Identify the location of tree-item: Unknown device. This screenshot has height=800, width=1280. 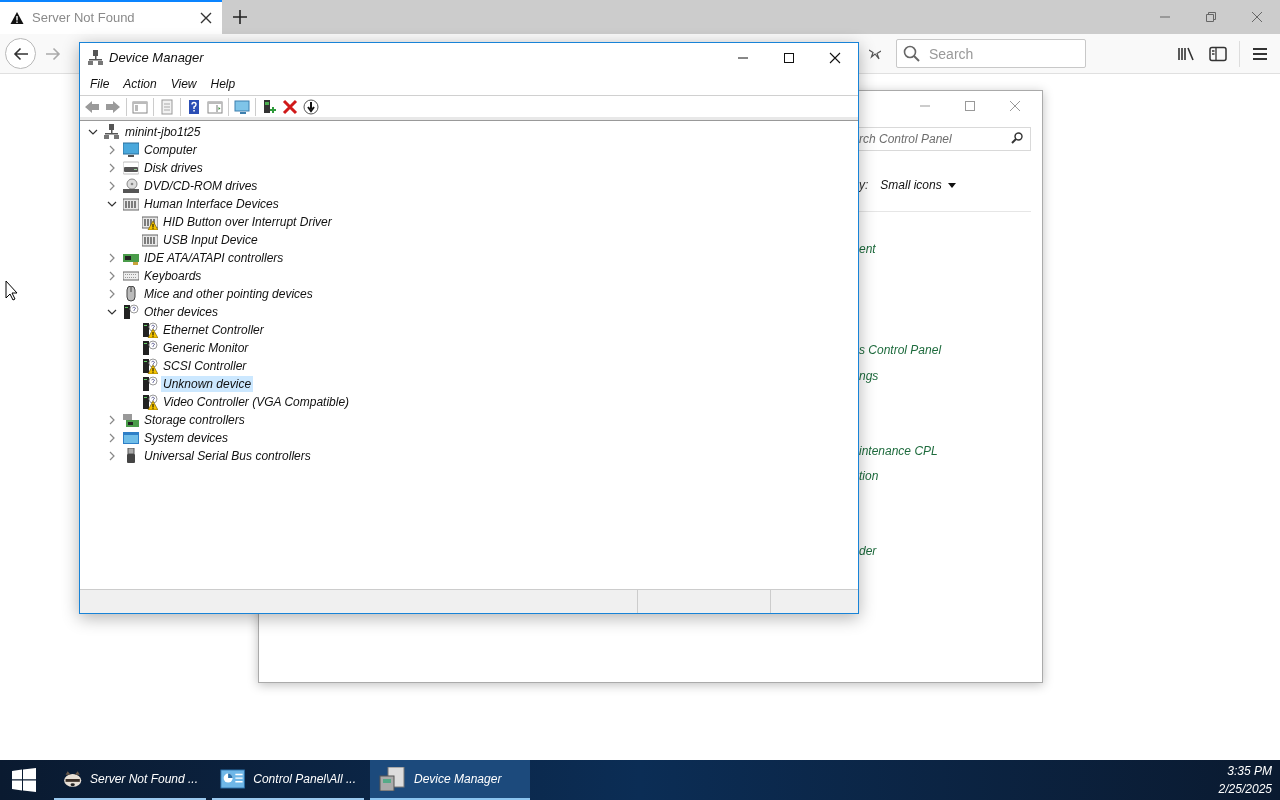
(207, 384).